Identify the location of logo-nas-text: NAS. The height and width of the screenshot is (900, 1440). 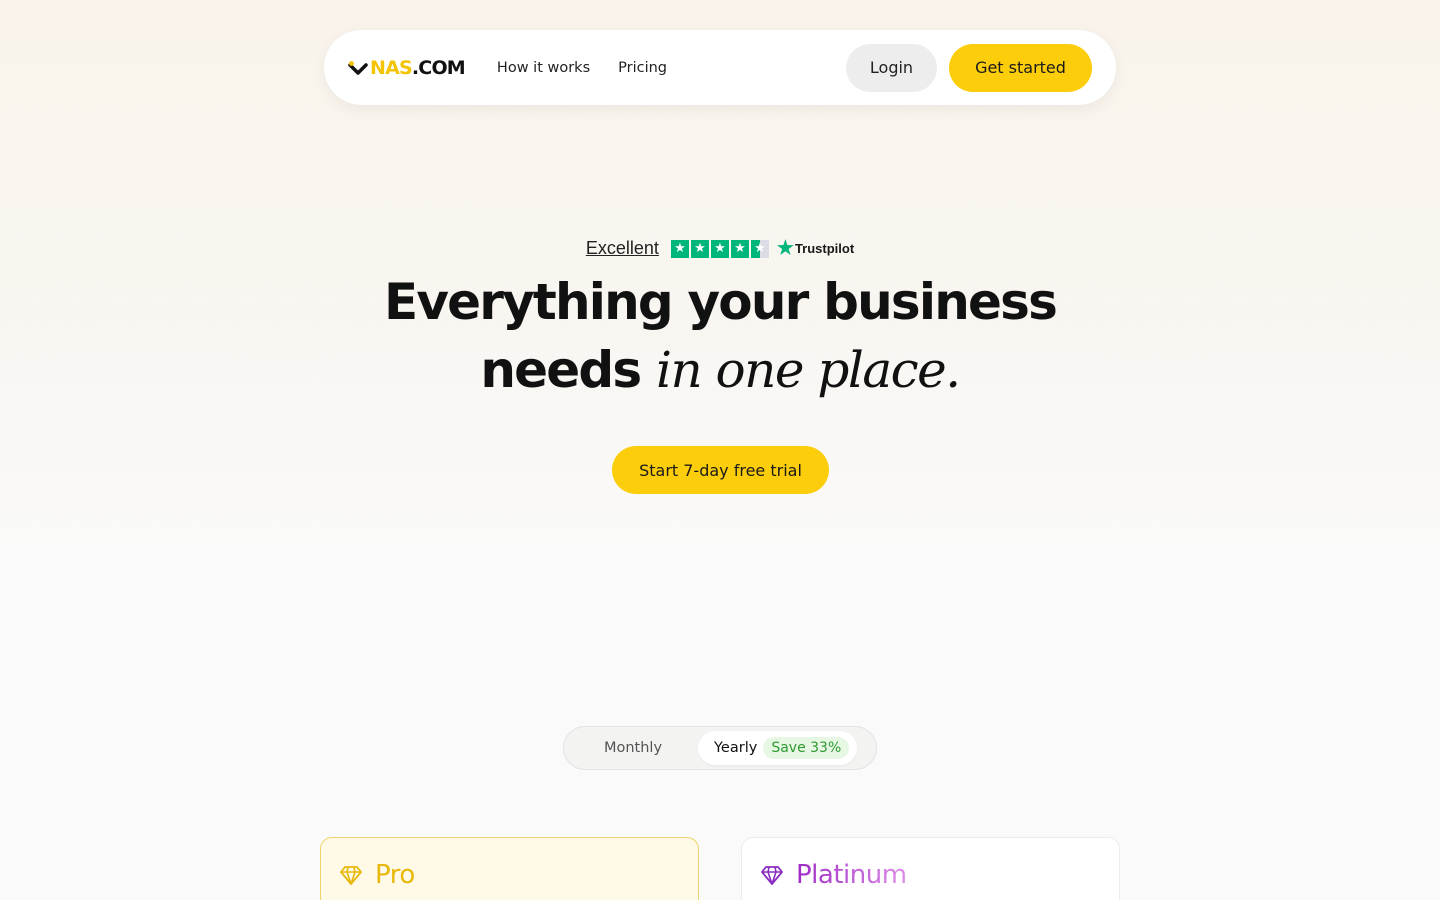
(391, 67).